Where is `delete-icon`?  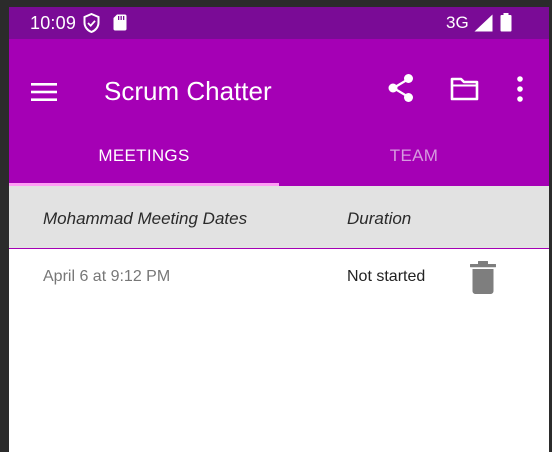
delete-icon is located at coordinates (483, 277).